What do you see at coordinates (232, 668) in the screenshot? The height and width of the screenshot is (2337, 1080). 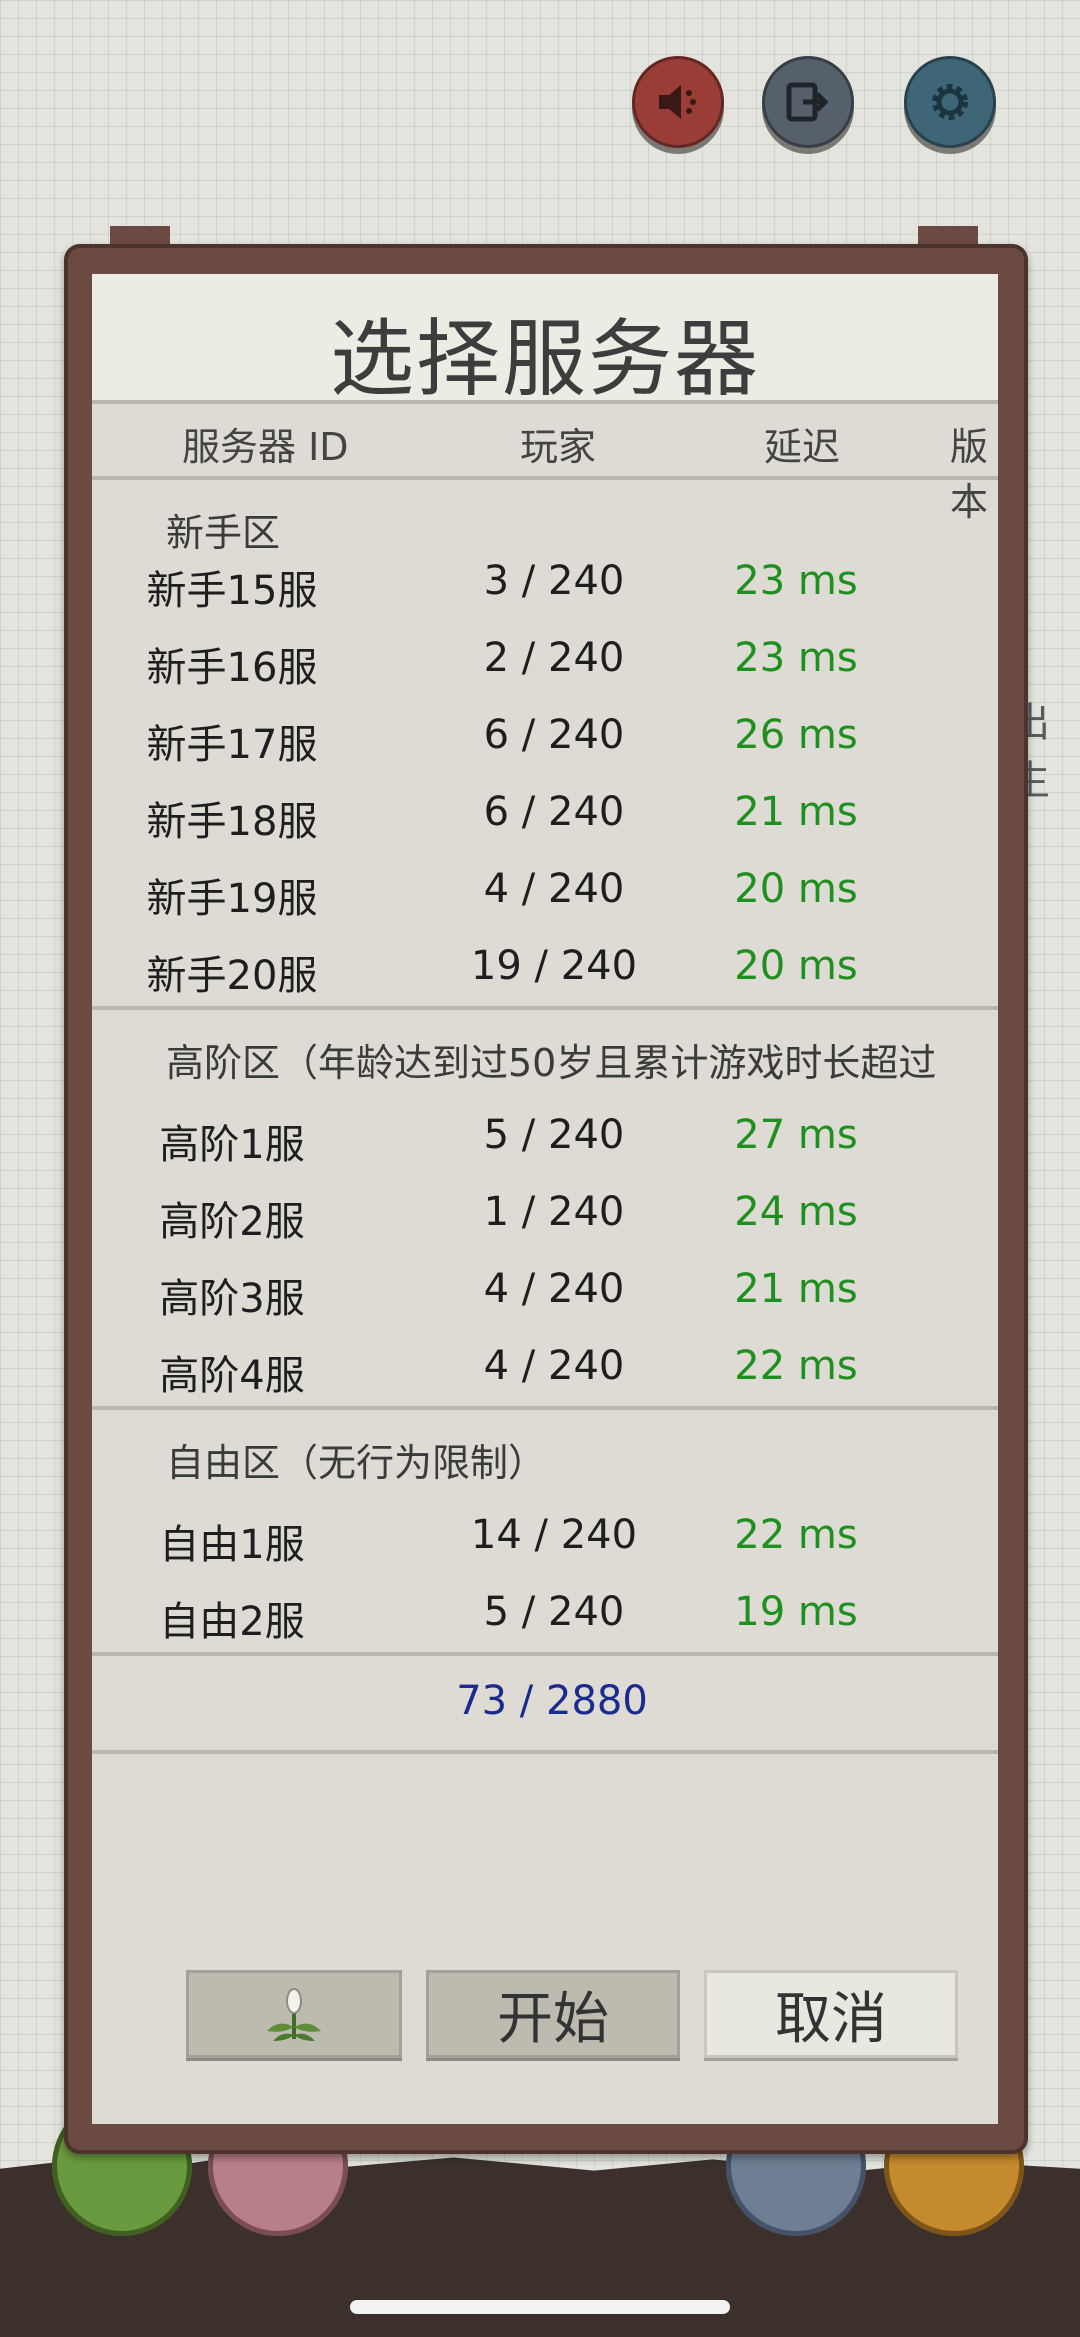 I see `server-name: 新手16服` at bounding box center [232, 668].